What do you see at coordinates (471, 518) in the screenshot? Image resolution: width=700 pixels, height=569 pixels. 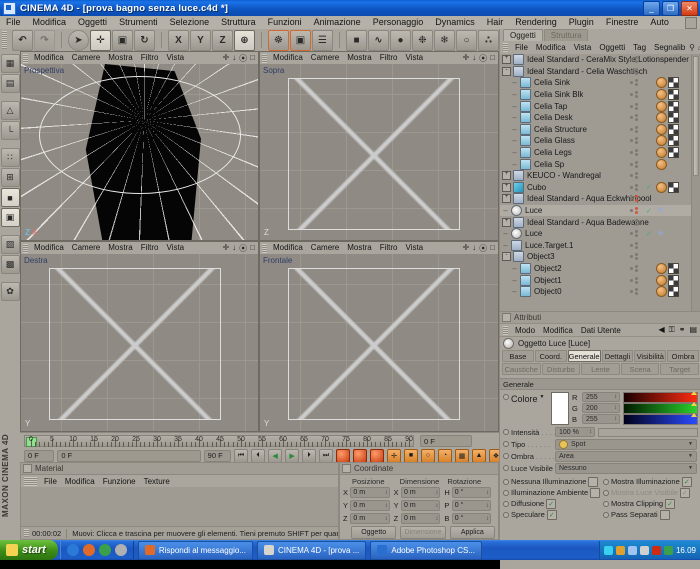 I see `coordinates-rotation-field-b: 0 °` at bounding box center [471, 518].